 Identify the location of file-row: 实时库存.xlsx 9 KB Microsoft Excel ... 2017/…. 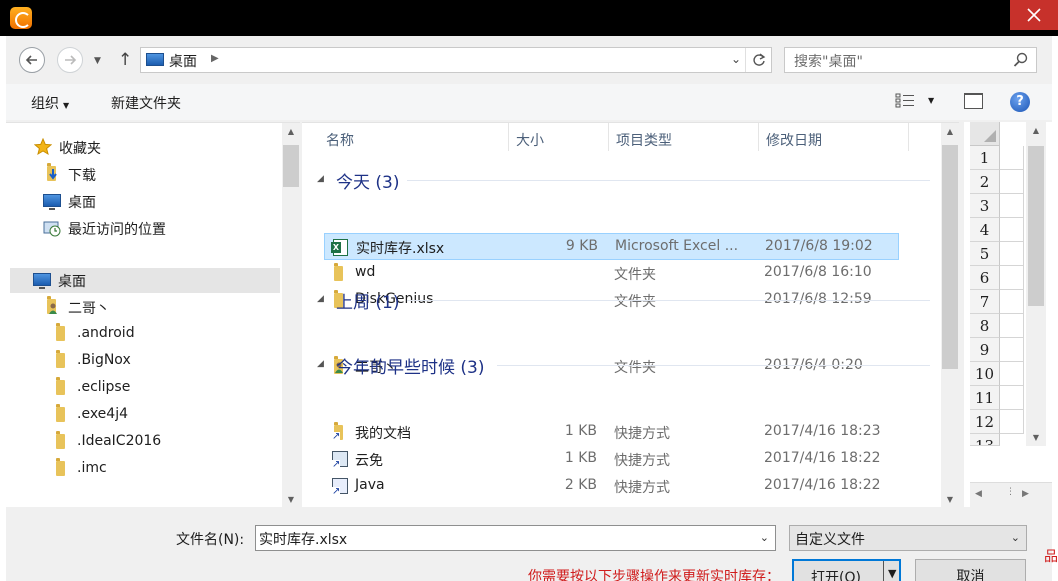
(611, 246).